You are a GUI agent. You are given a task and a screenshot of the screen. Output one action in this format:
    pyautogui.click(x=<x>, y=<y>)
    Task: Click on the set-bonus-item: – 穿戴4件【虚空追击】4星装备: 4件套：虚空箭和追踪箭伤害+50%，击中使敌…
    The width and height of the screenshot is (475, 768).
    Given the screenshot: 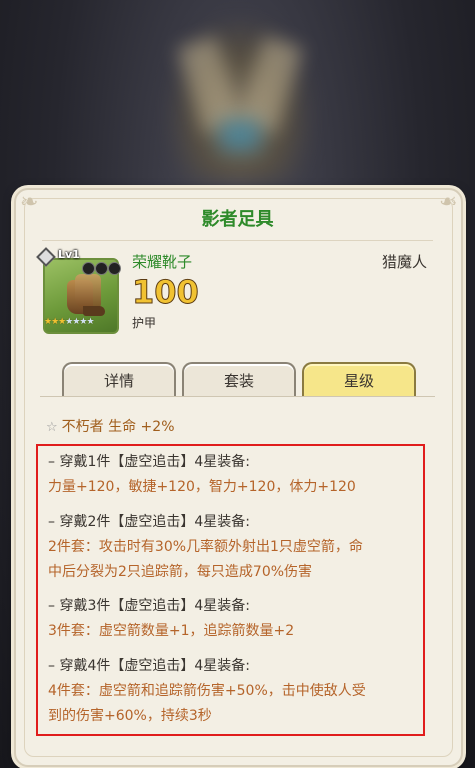 What is the action you would take?
    pyautogui.click(x=232, y=691)
    